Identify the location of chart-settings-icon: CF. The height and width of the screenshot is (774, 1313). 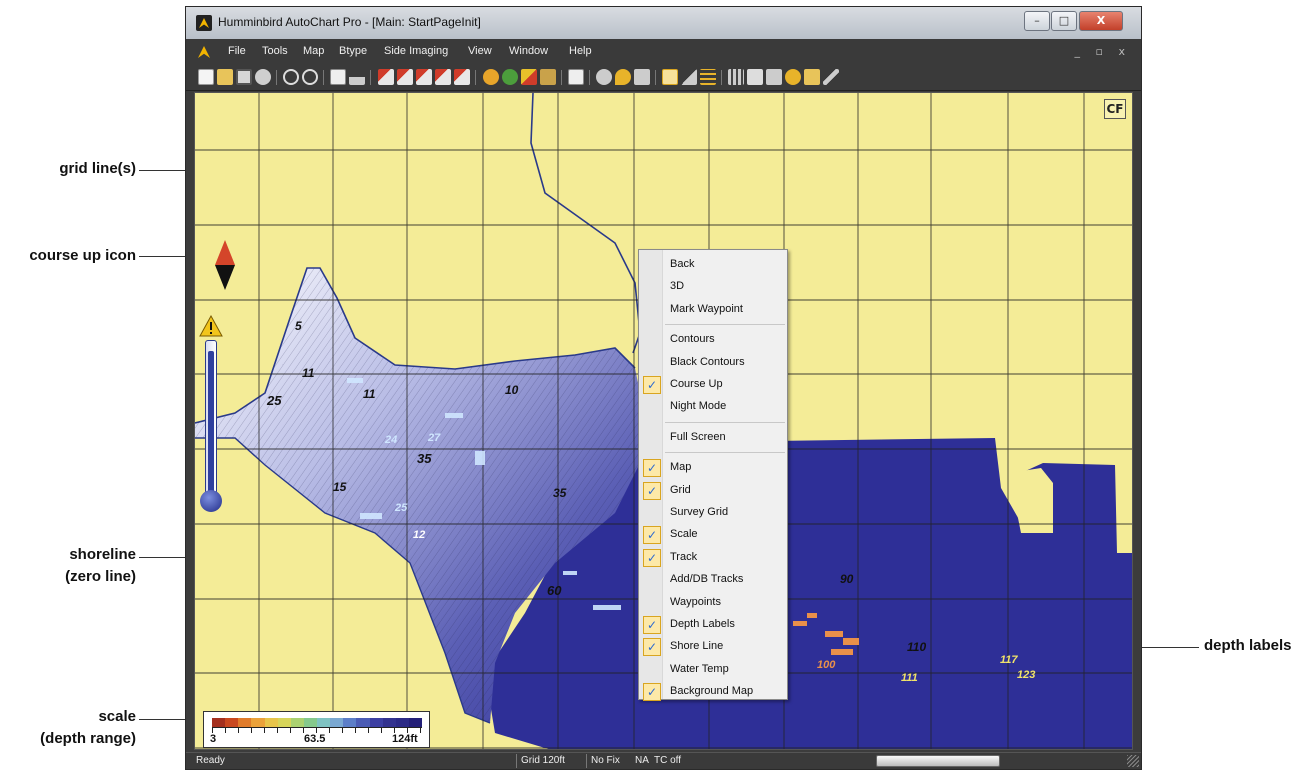
(1115, 109).